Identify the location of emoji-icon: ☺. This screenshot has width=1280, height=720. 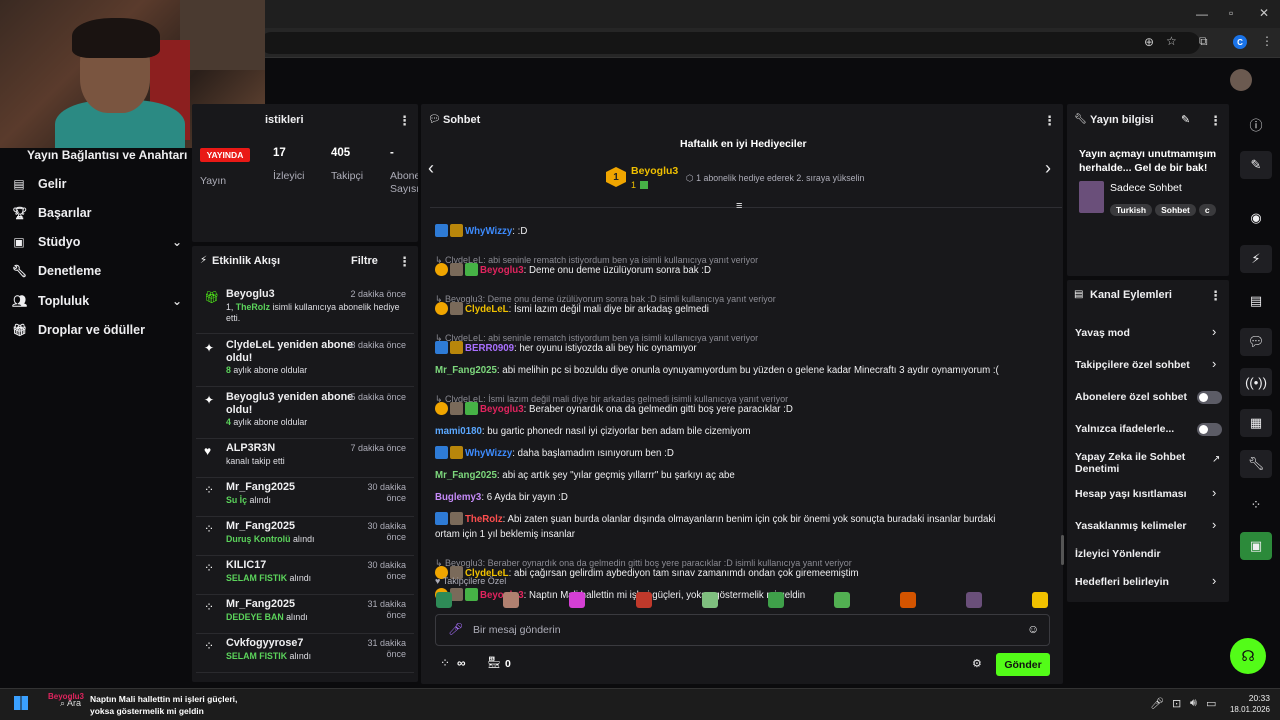
(1033, 629).